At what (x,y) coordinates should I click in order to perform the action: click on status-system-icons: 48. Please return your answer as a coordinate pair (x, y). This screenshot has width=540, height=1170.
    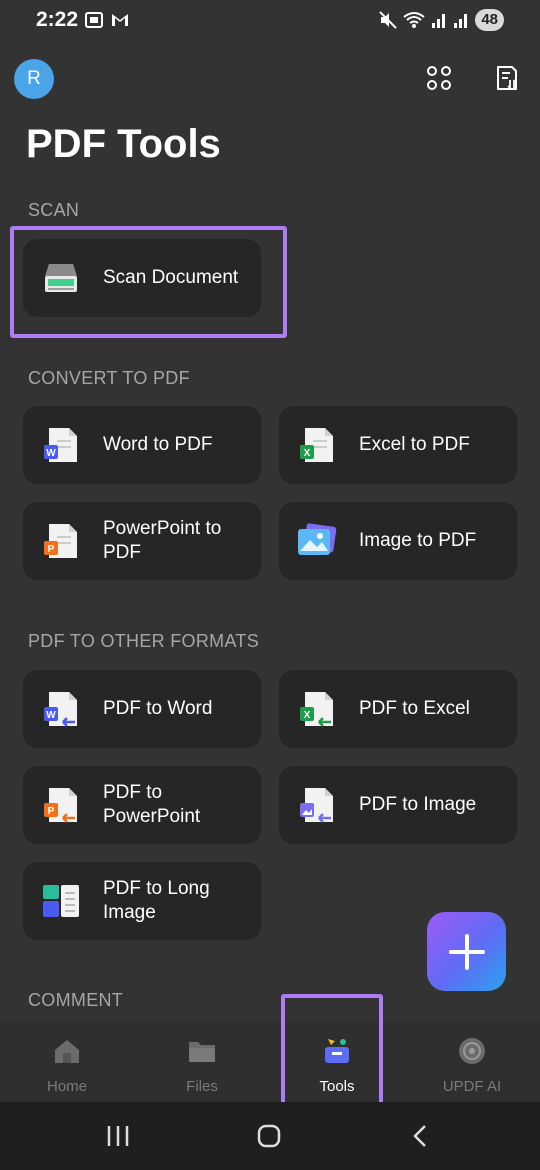
    Looking at the image, I should click on (441, 20).